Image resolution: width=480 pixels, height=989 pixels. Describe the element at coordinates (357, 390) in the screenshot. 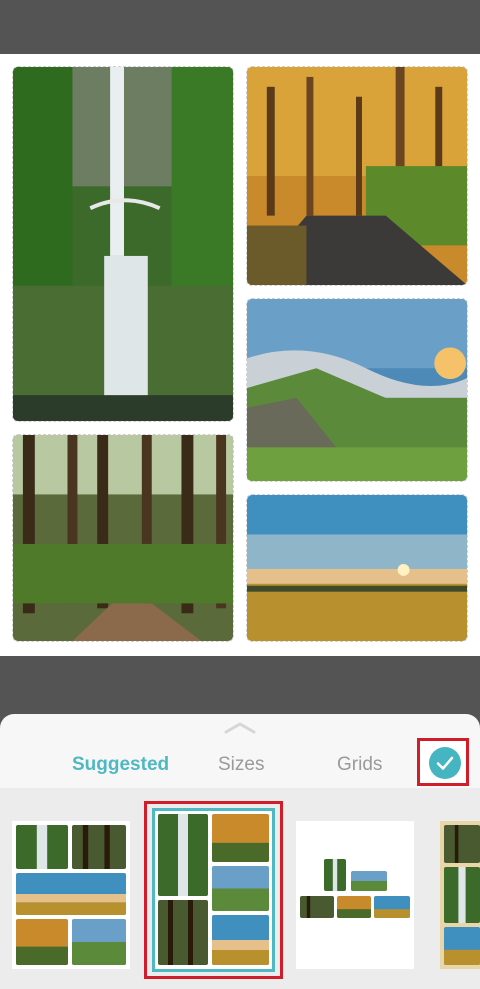

I see `photo-misty-hills` at that location.